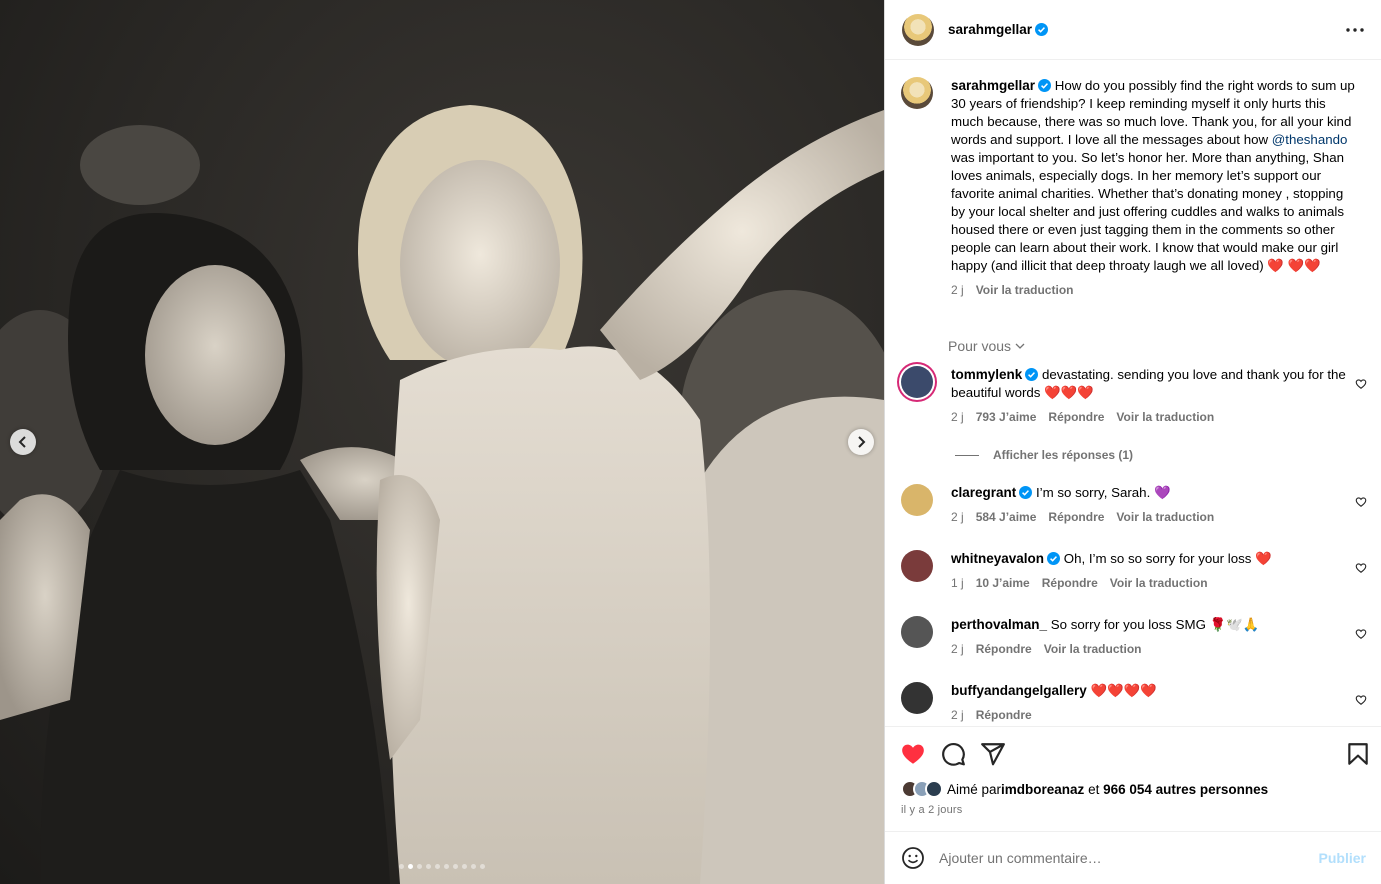 The image size is (1381, 884). Describe the element at coordinates (1042, 789) in the screenshot. I see `likes-user-link: imdboreanaz` at that location.